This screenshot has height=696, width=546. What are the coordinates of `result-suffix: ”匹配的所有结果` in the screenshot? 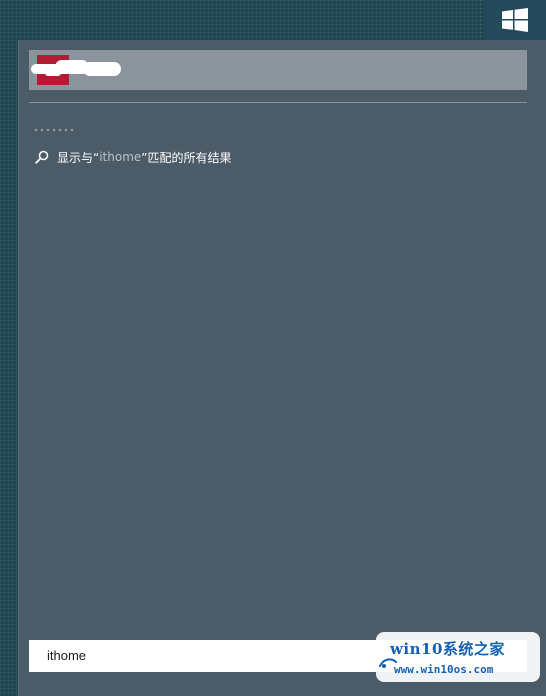 It's located at (186, 157).